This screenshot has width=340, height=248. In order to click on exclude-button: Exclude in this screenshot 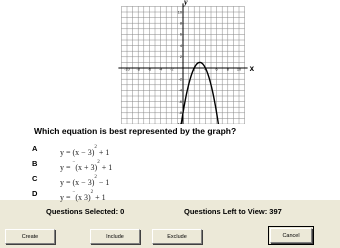, I will do `click(177, 236)`.